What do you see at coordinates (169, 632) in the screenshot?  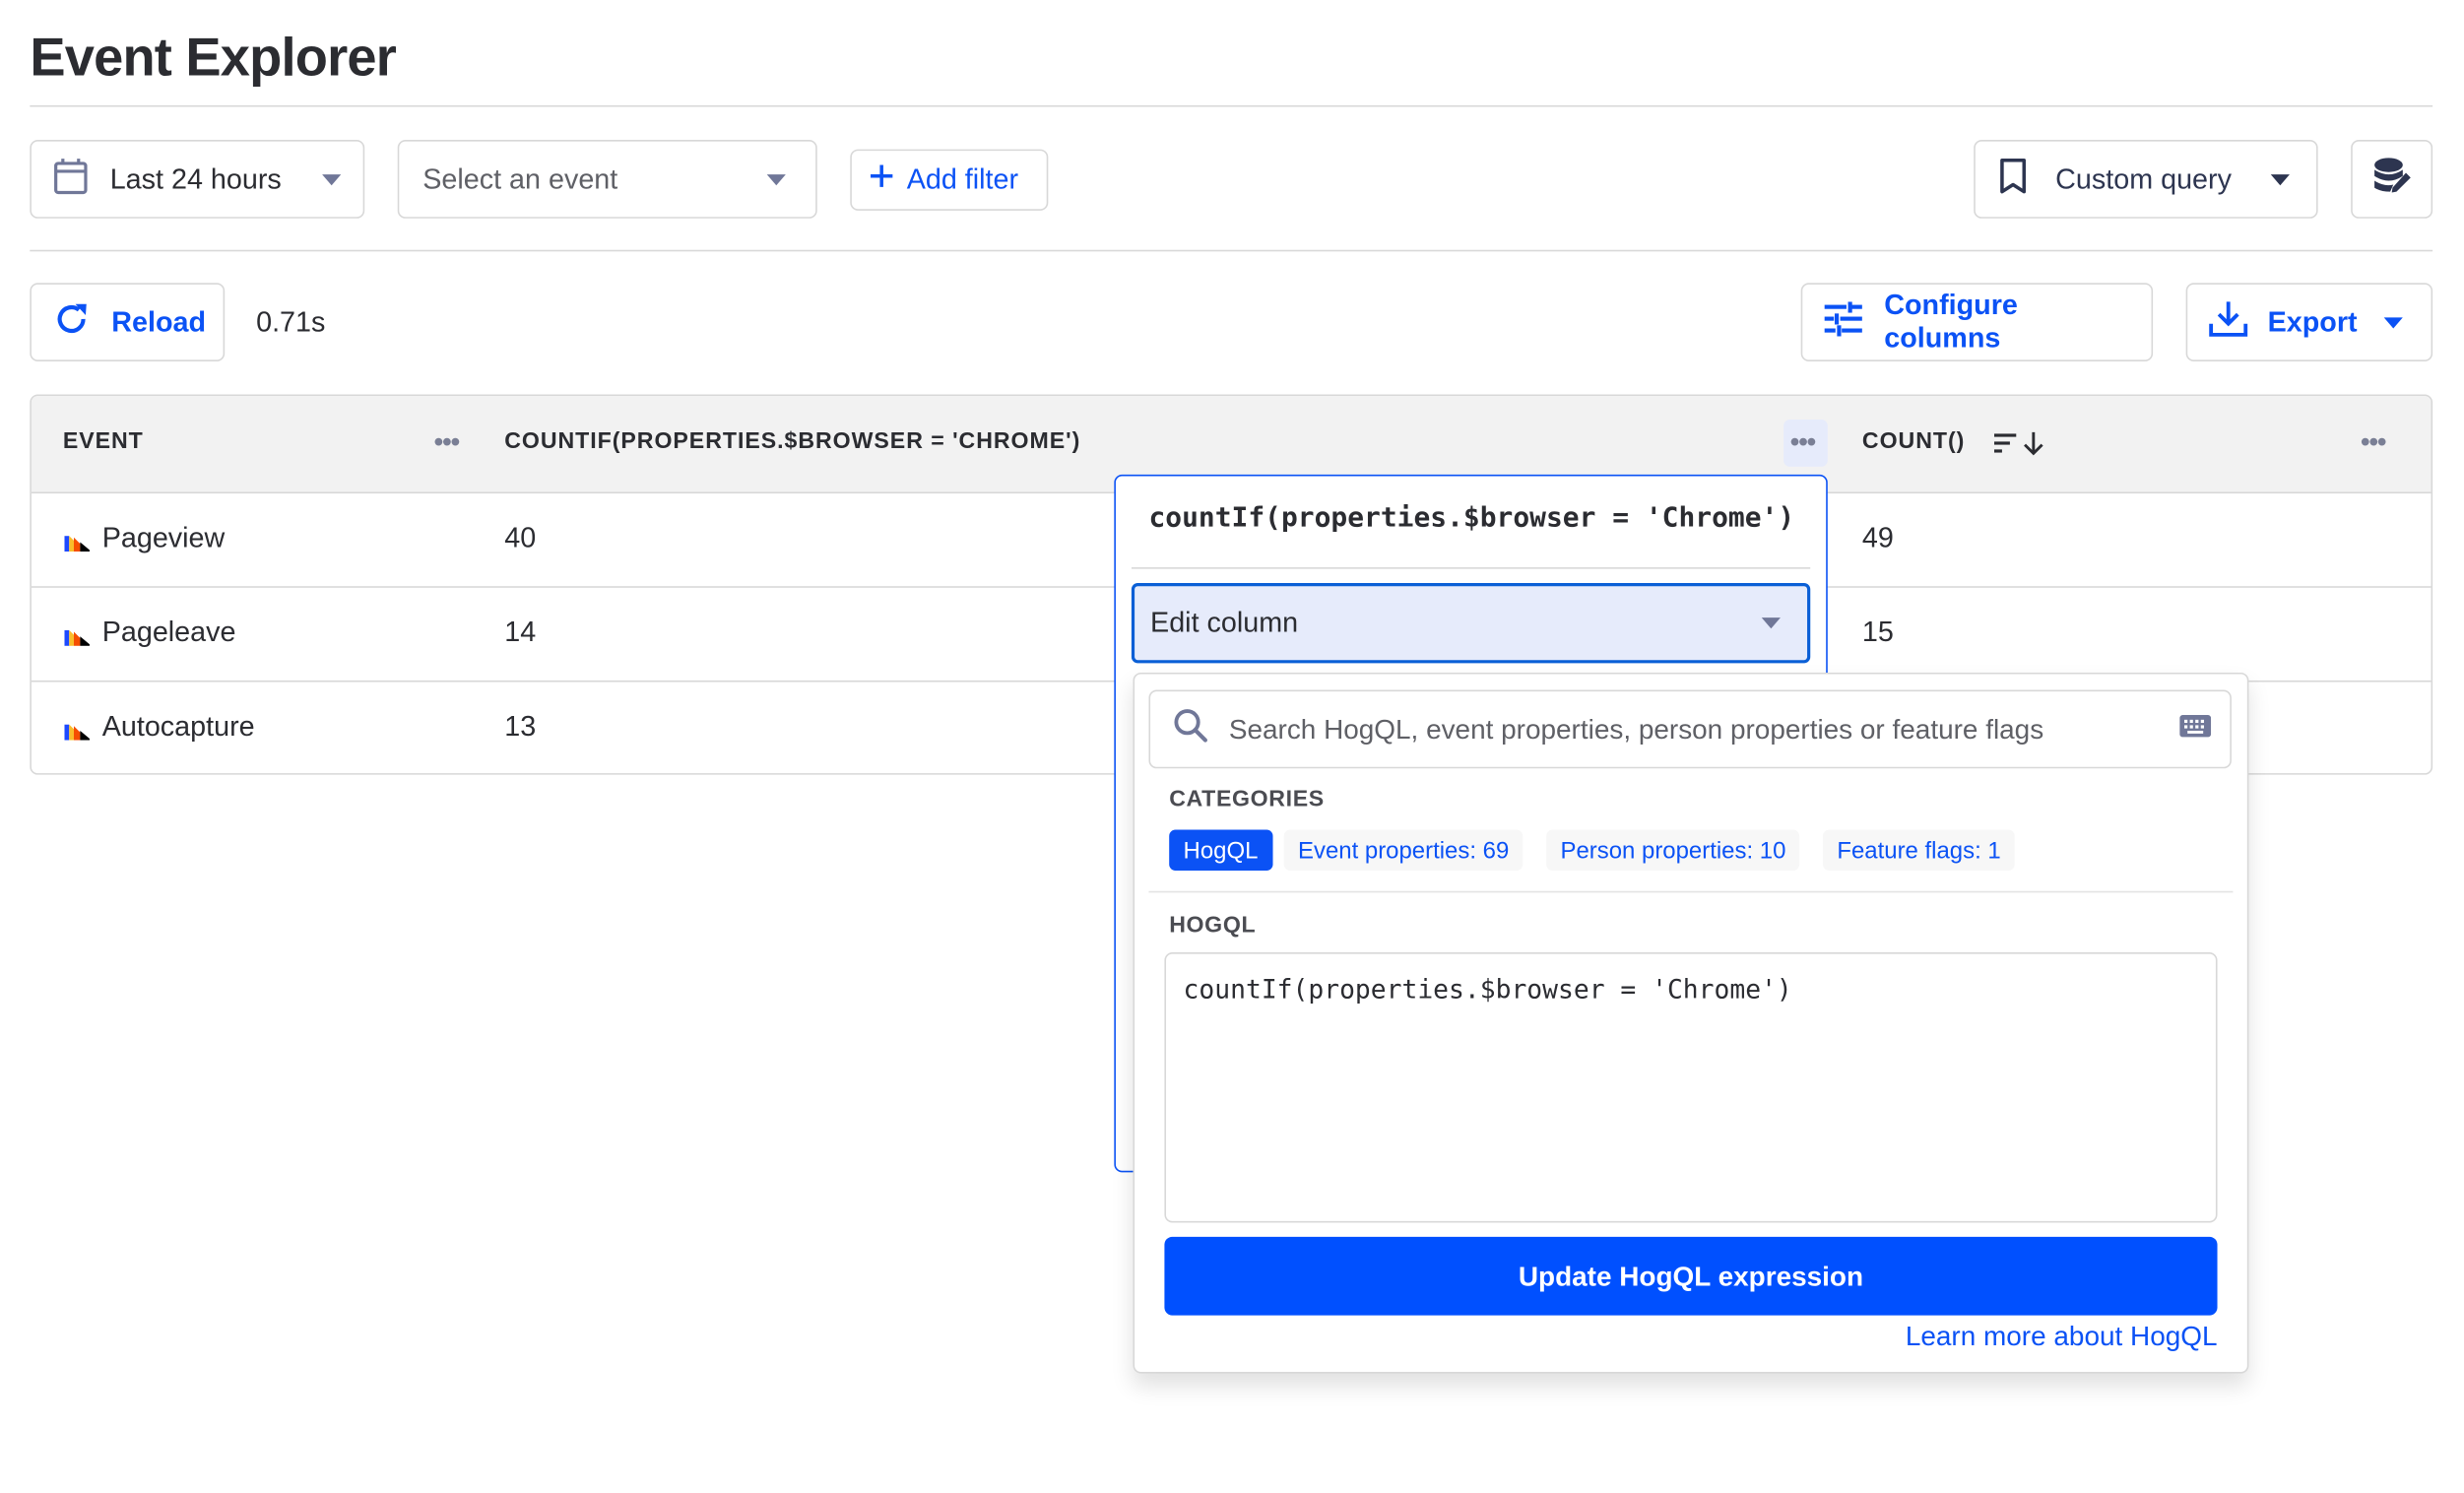 I see `event-name: Pageleave` at bounding box center [169, 632].